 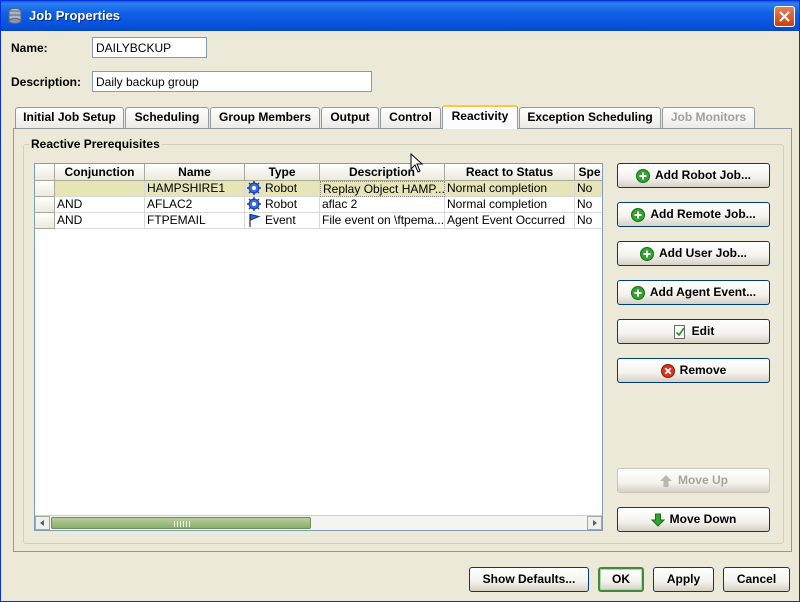 I want to click on edit-icon, so click(x=680, y=335).